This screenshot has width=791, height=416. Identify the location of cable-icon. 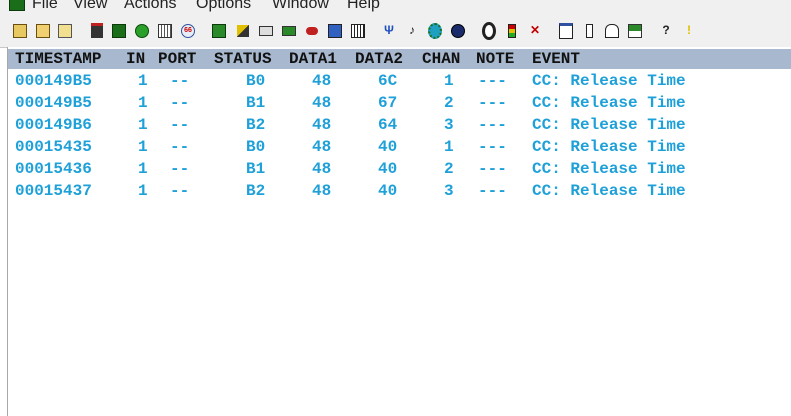
(312, 30).